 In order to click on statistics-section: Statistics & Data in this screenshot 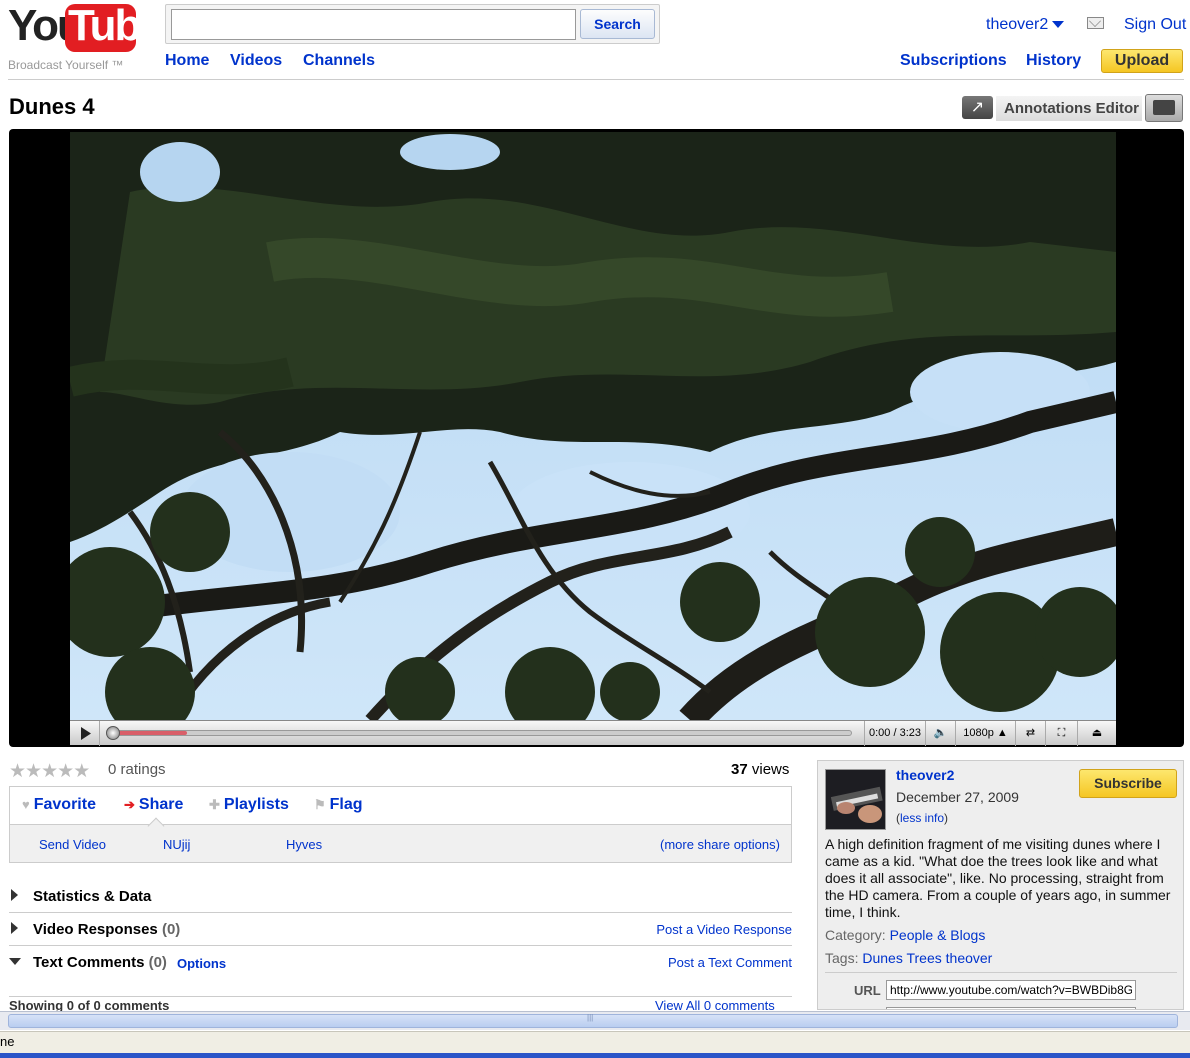, I will do `click(400, 896)`.